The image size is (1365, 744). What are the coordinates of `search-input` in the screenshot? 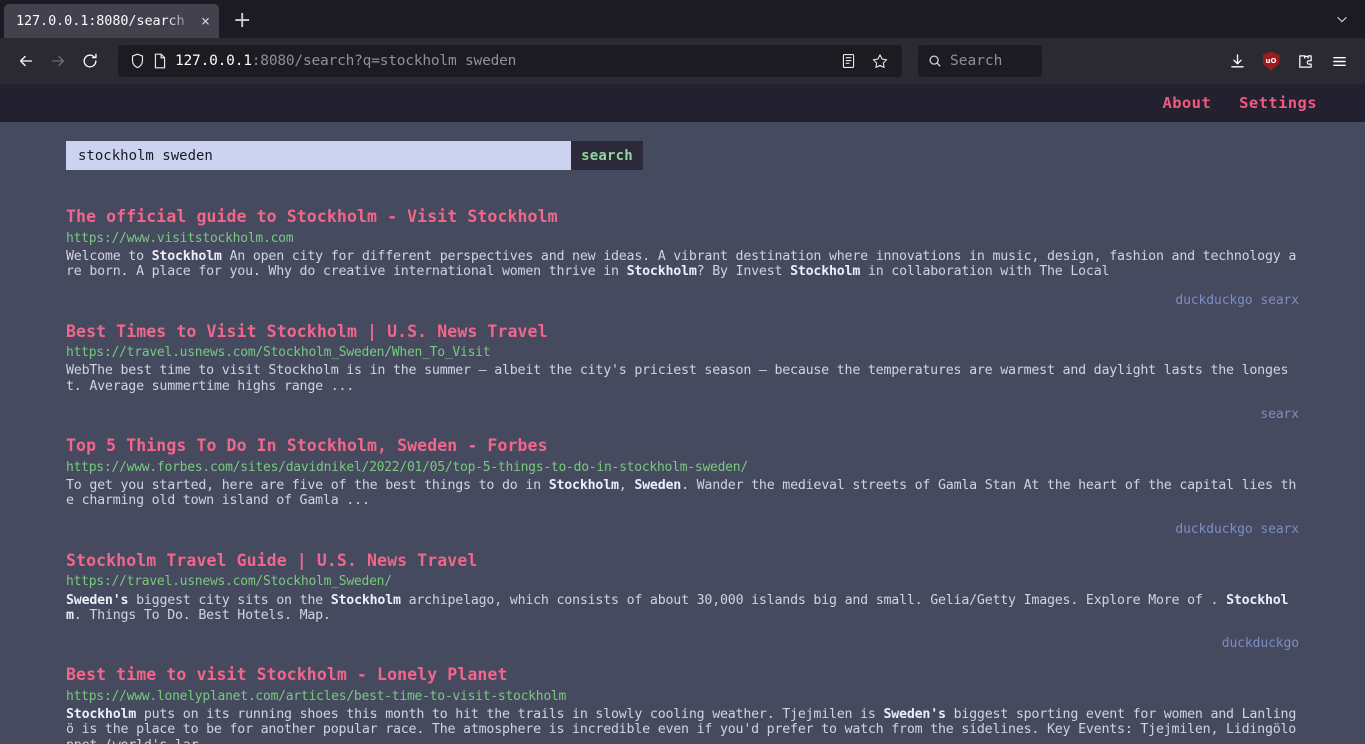 It's located at (318, 155).